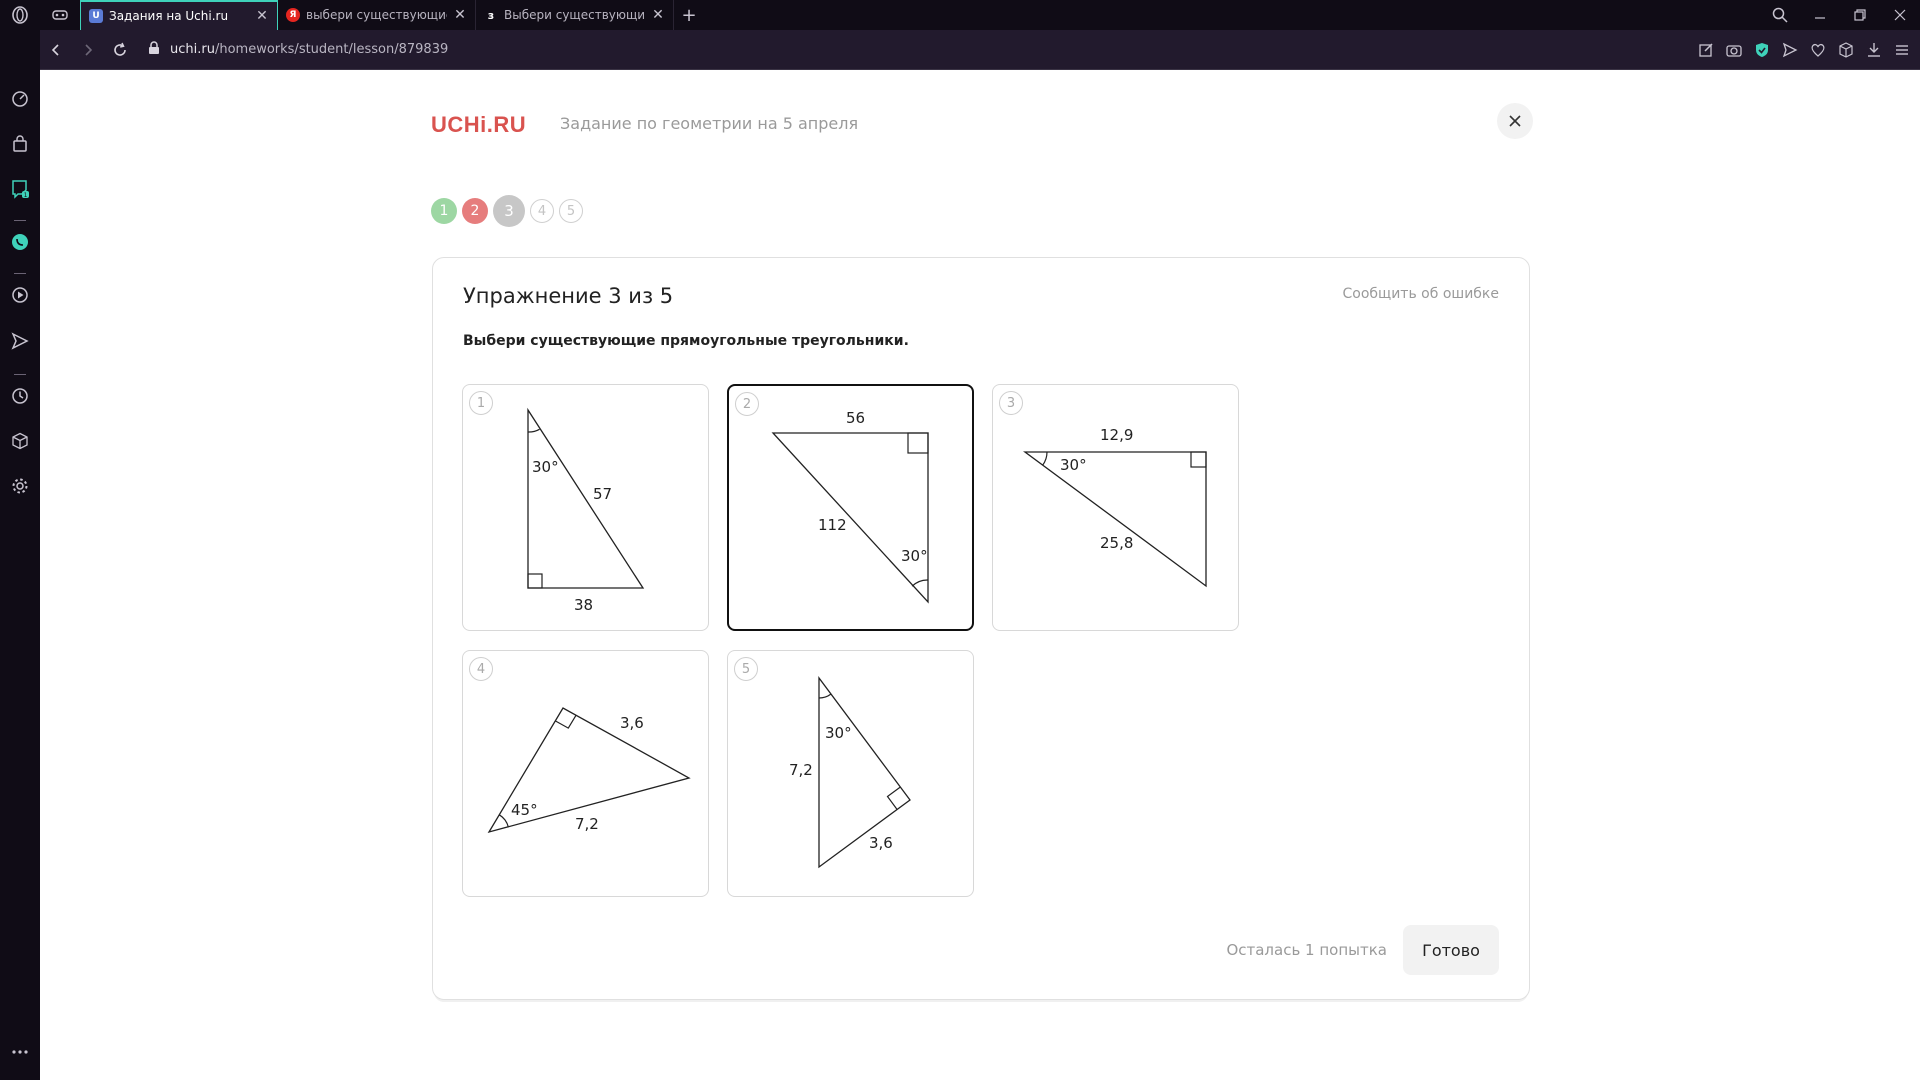  I want to click on exercise-progress: 1 2 3 4 5, so click(507, 211).